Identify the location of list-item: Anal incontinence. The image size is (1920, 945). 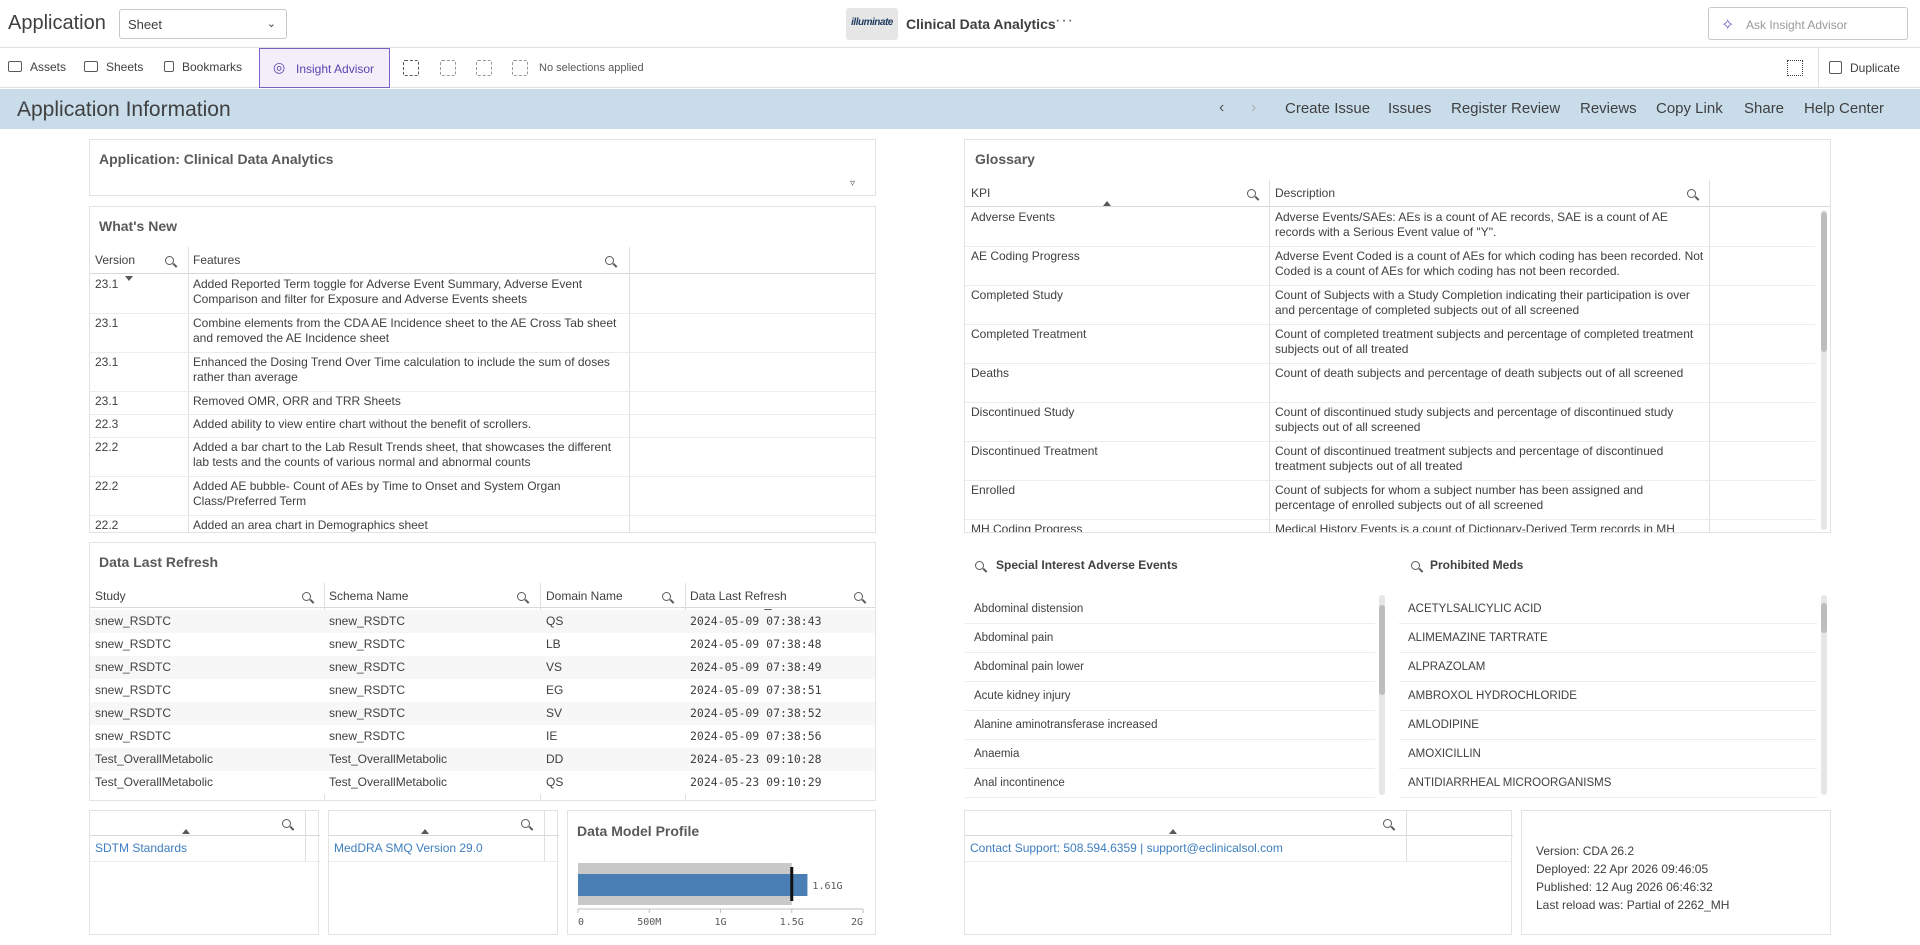
(1019, 783).